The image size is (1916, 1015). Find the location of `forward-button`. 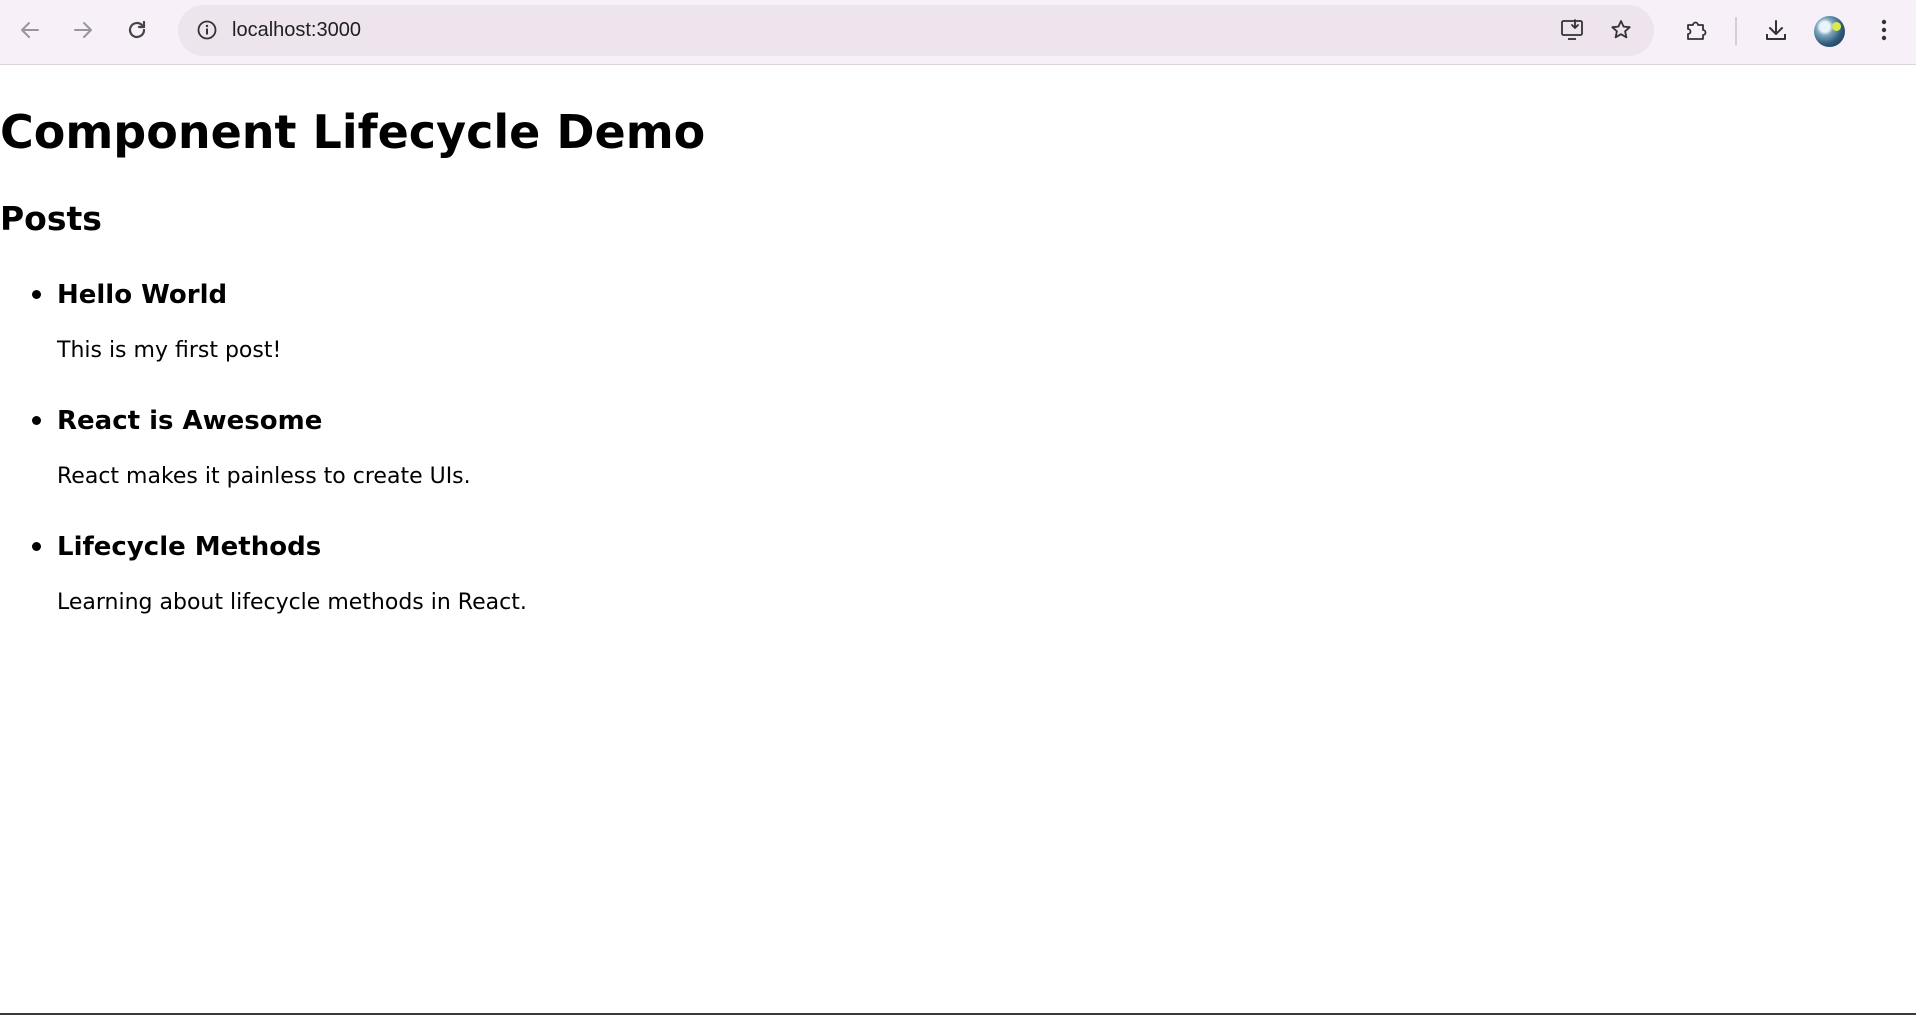

forward-button is located at coordinates (83, 30).